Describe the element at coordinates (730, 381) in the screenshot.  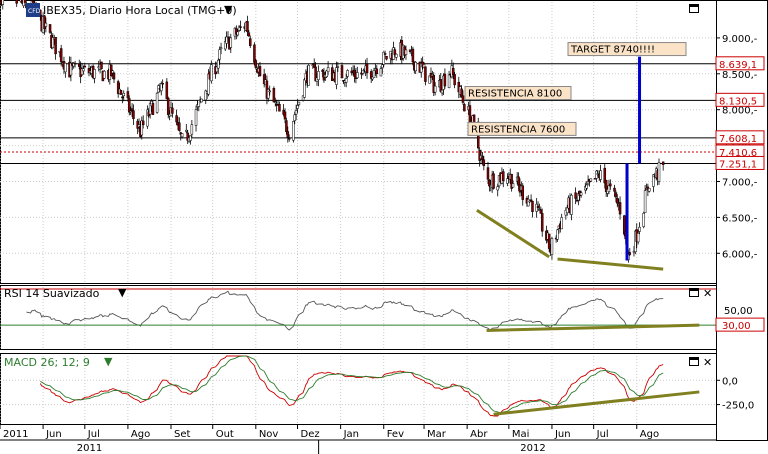
I see `macd-tick-label: 0,0` at that location.